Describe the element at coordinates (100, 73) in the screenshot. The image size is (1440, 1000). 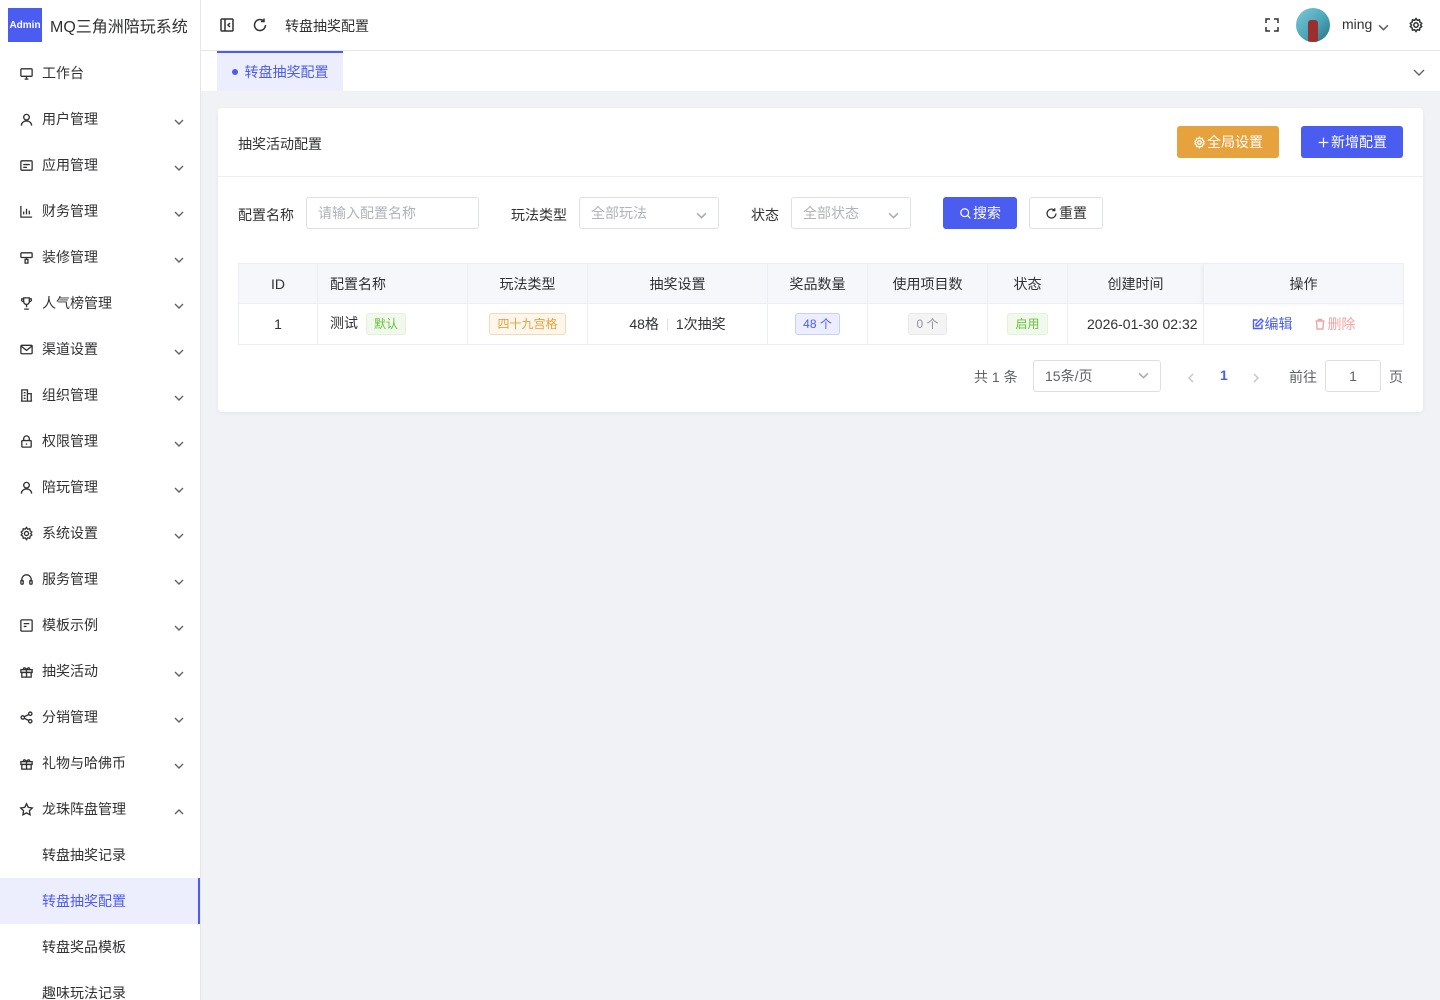
I see `sidebar-item-workbench: 工作台` at that location.